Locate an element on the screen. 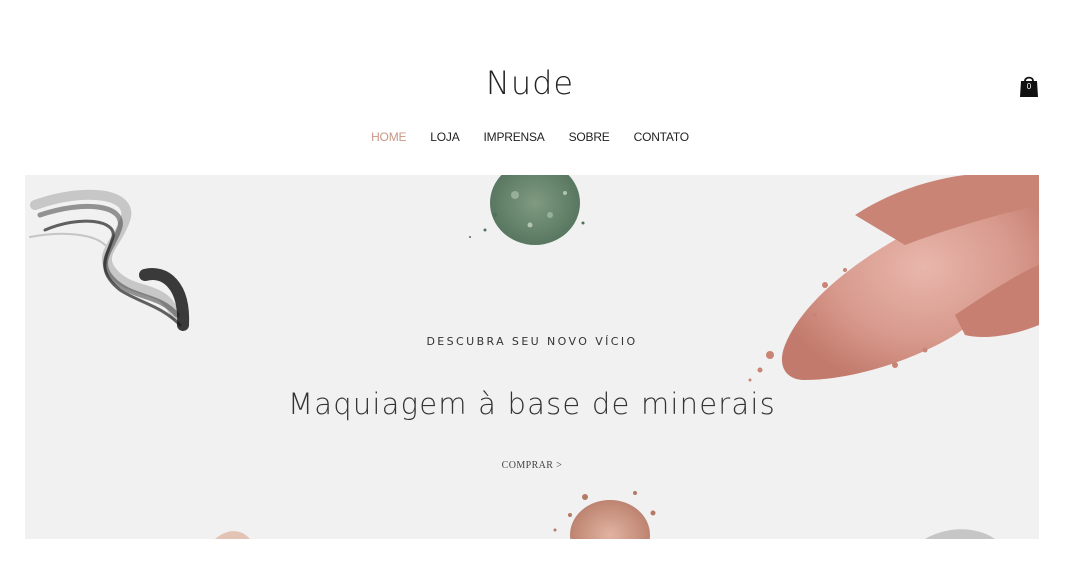 The height and width of the screenshot is (572, 1080). mascara-swatch is located at coordinates (109, 260).